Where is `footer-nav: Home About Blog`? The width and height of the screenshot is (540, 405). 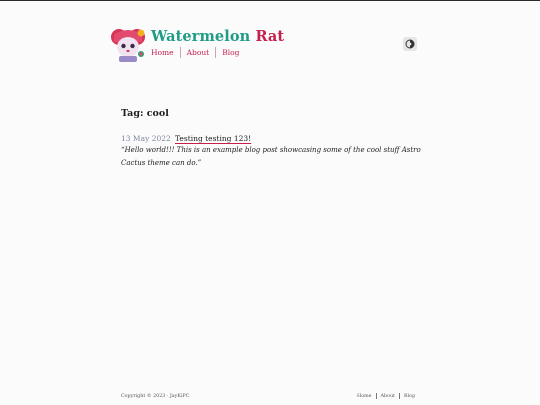
footer-nav: Home About Blog is located at coordinates (386, 396).